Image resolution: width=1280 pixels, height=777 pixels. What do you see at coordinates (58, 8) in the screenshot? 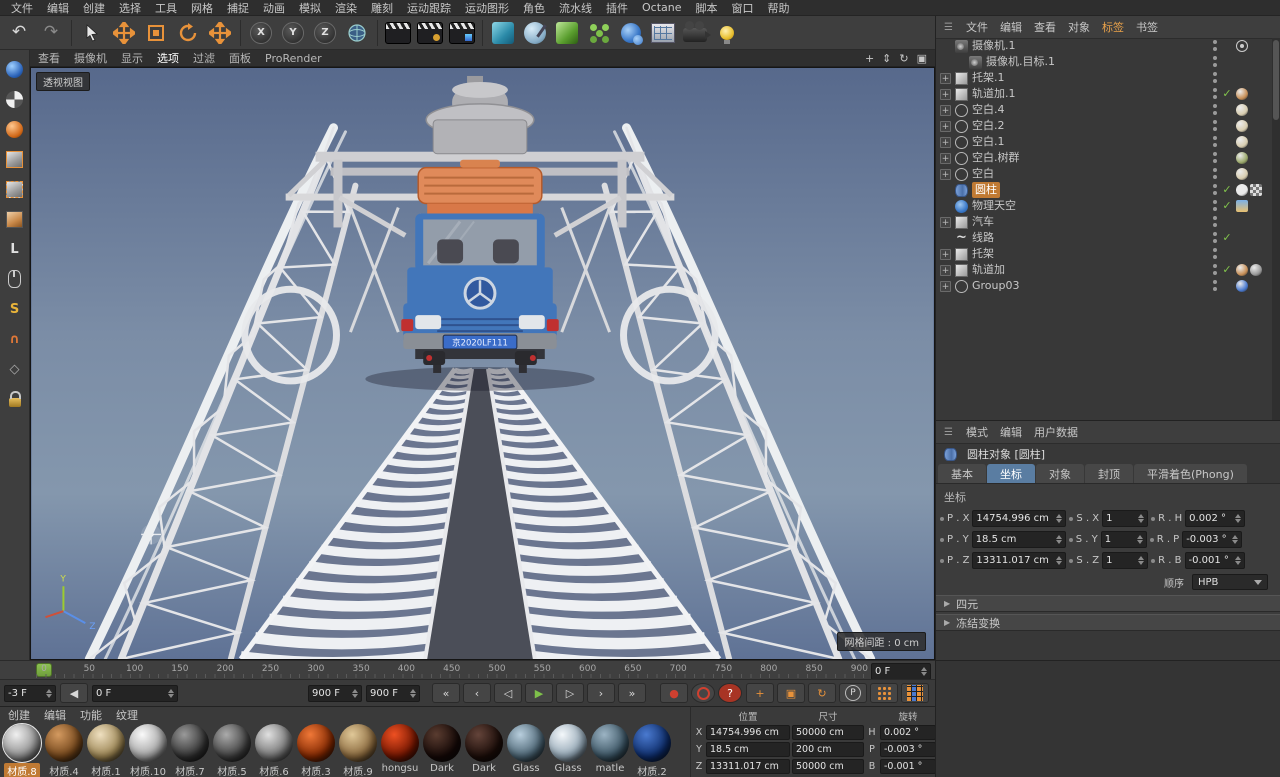
I see `menubar-item: 编辑` at bounding box center [58, 8].